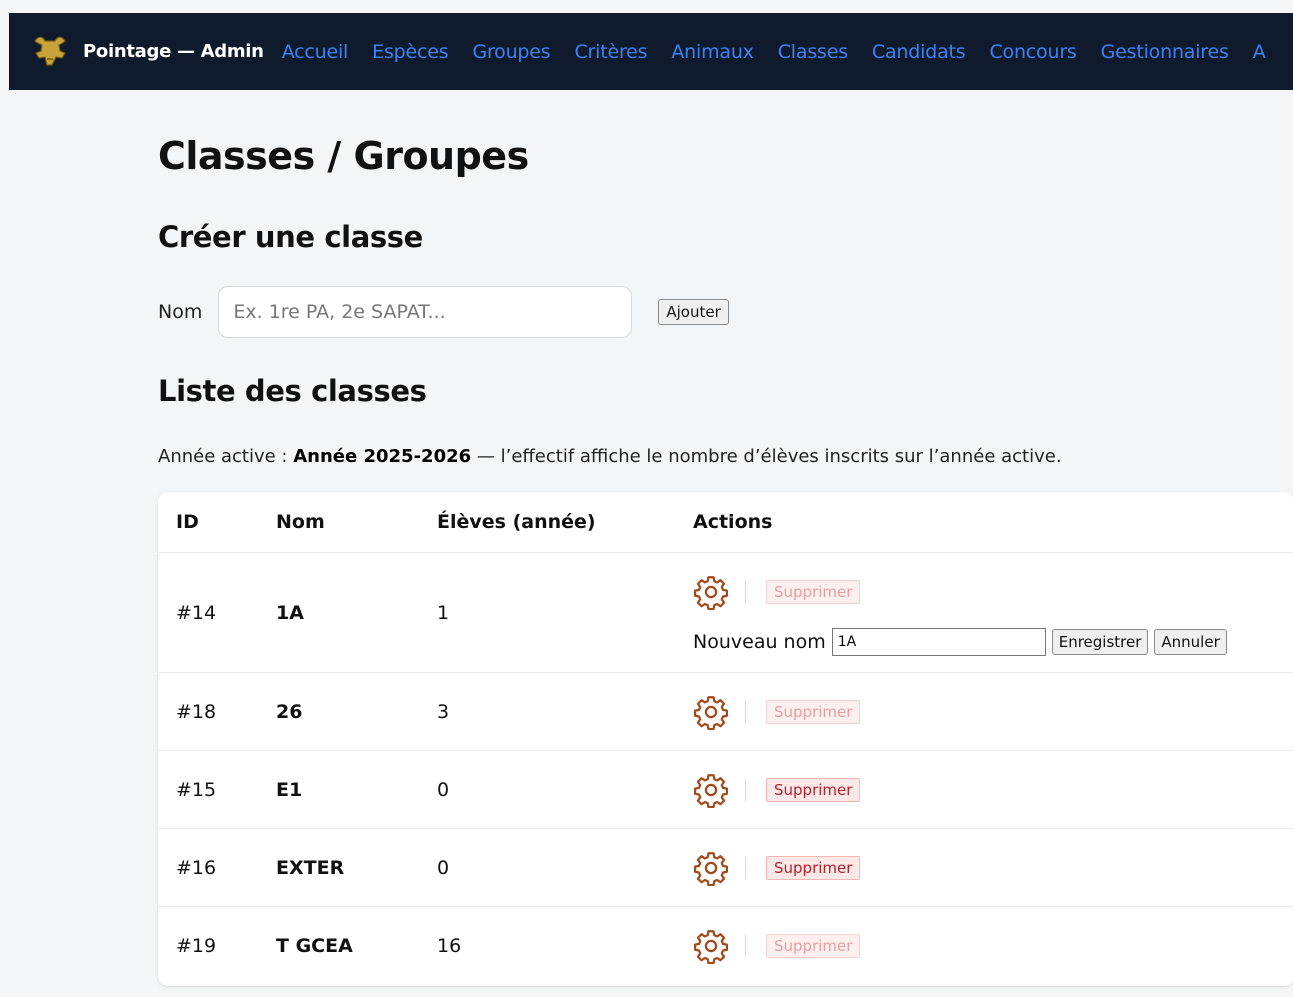 Image resolution: width=1293 pixels, height=997 pixels. Describe the element at coordinates (187, 522) in the screenshot. I see `col-id-header: ID` at that location.